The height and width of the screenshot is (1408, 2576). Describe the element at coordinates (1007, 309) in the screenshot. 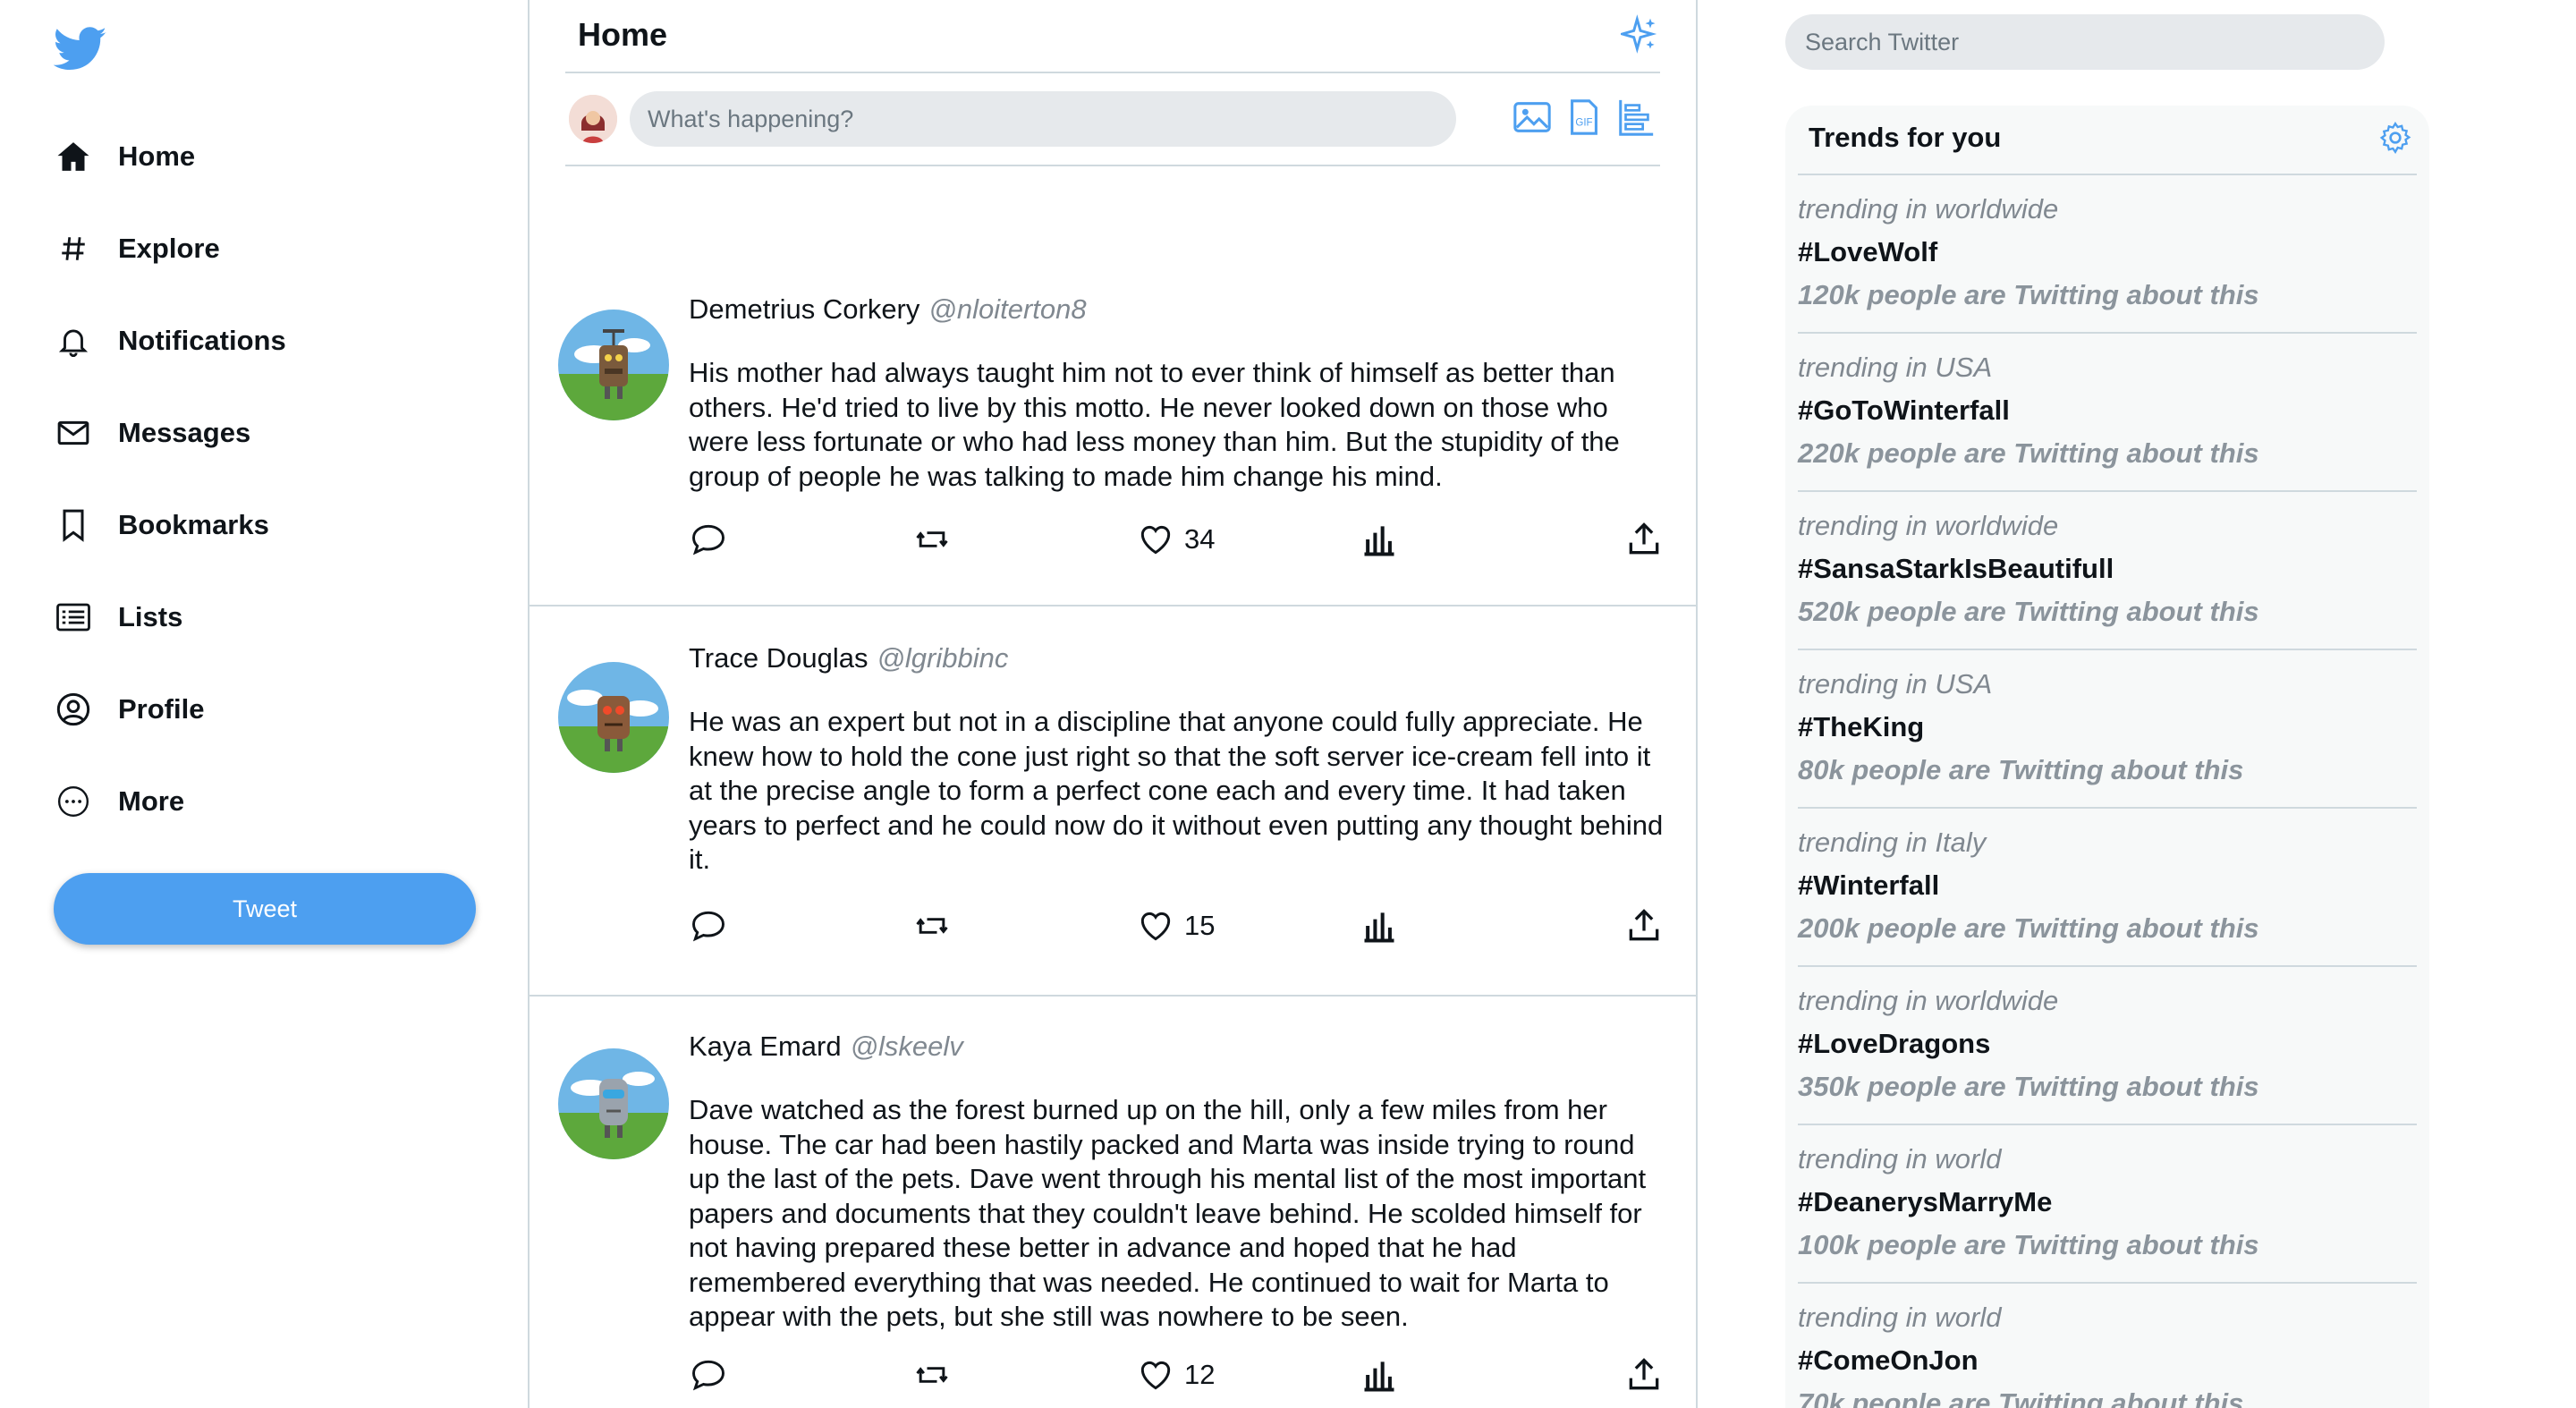

I see `author-handle: @nloiterton8` at that location.